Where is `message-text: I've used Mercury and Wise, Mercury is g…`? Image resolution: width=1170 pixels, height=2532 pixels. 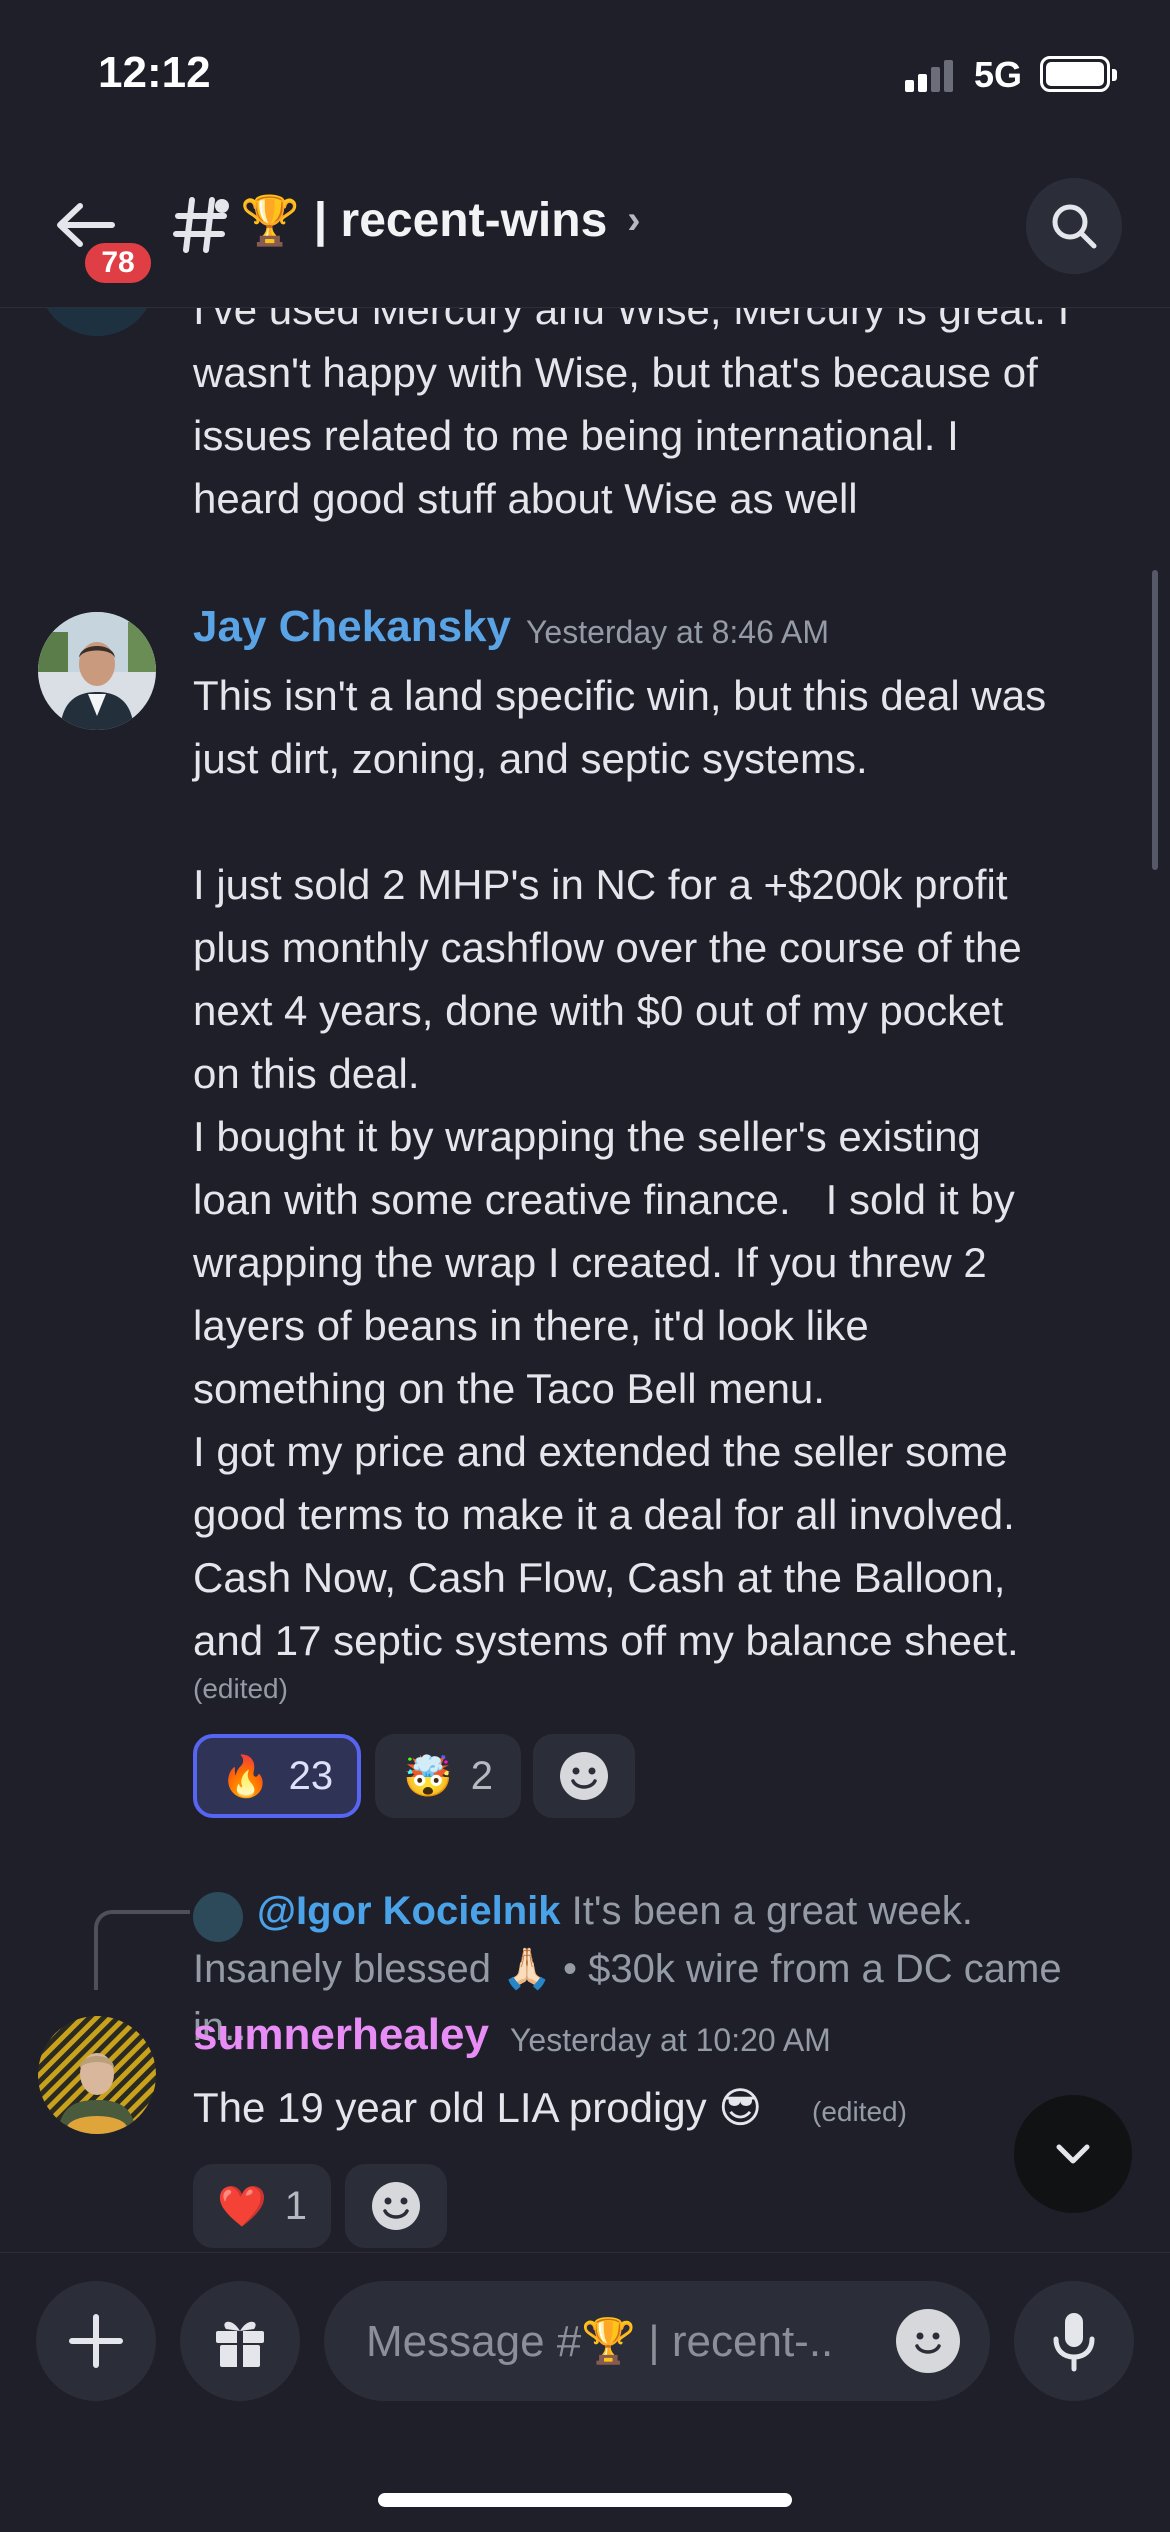 message-text: I've used Mercury and Wise, Mercury is g… is located at coordinates (631, 415).